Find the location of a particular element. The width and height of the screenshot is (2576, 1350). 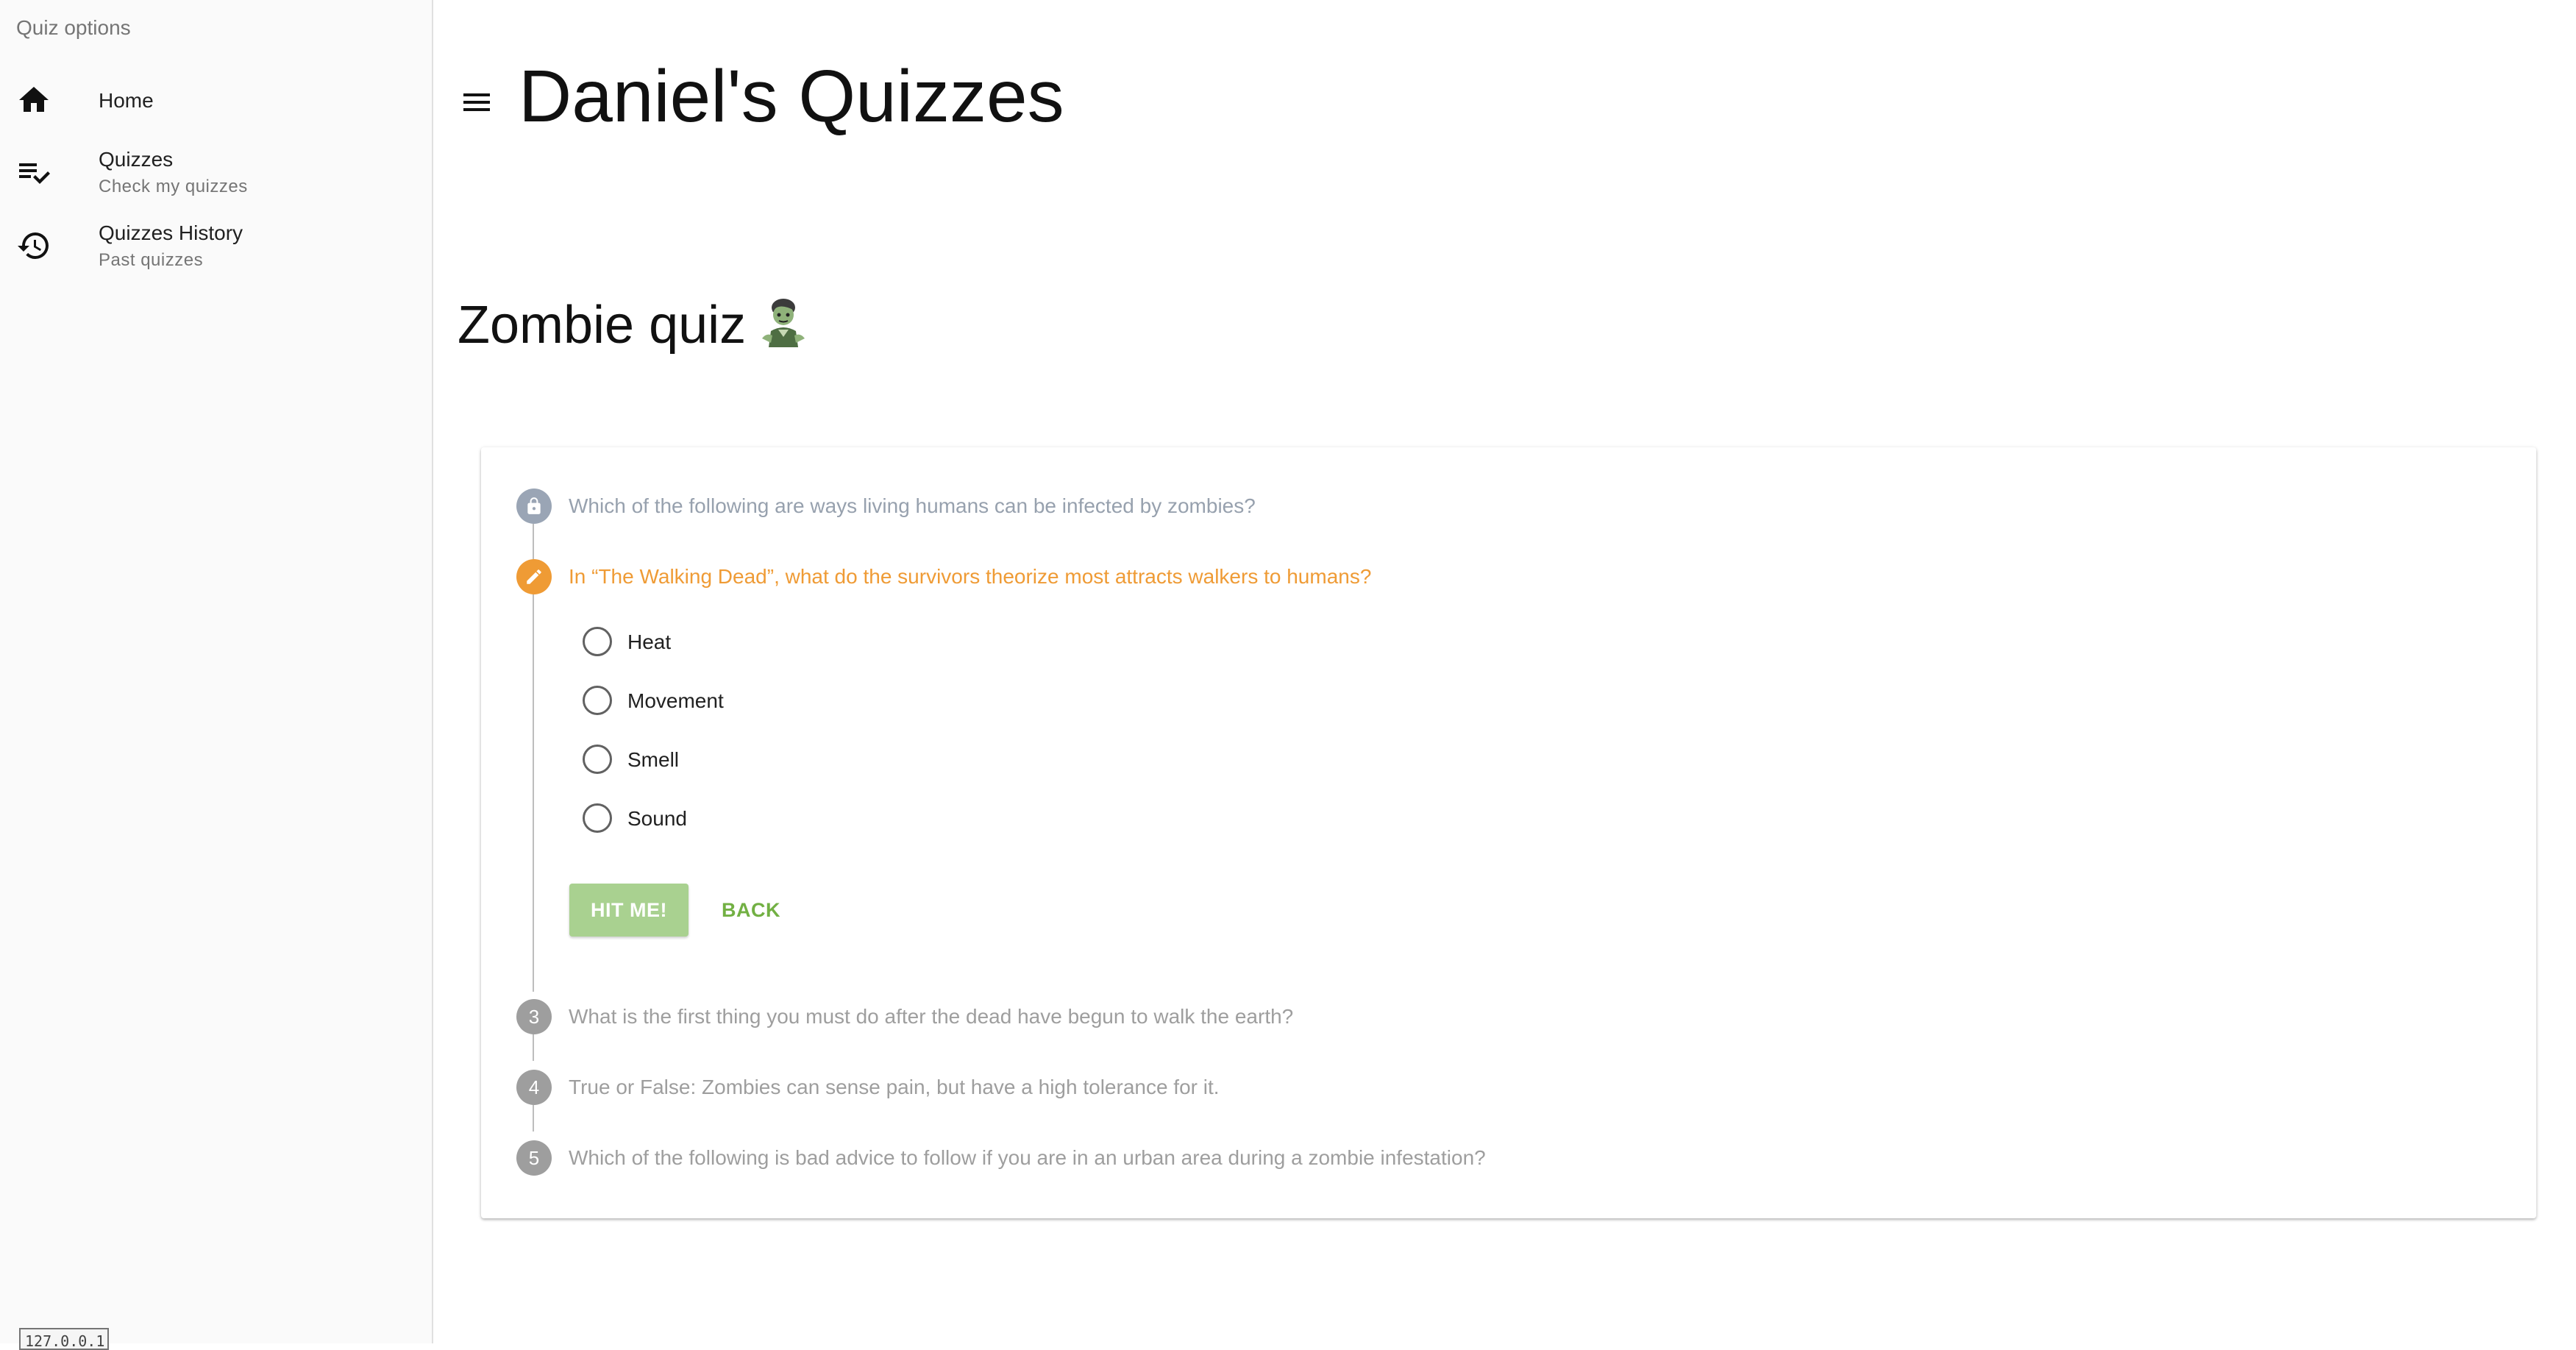

sidebar-item-quizzes: Quizzes Check my quizzes is located at coordinates (216, 172).